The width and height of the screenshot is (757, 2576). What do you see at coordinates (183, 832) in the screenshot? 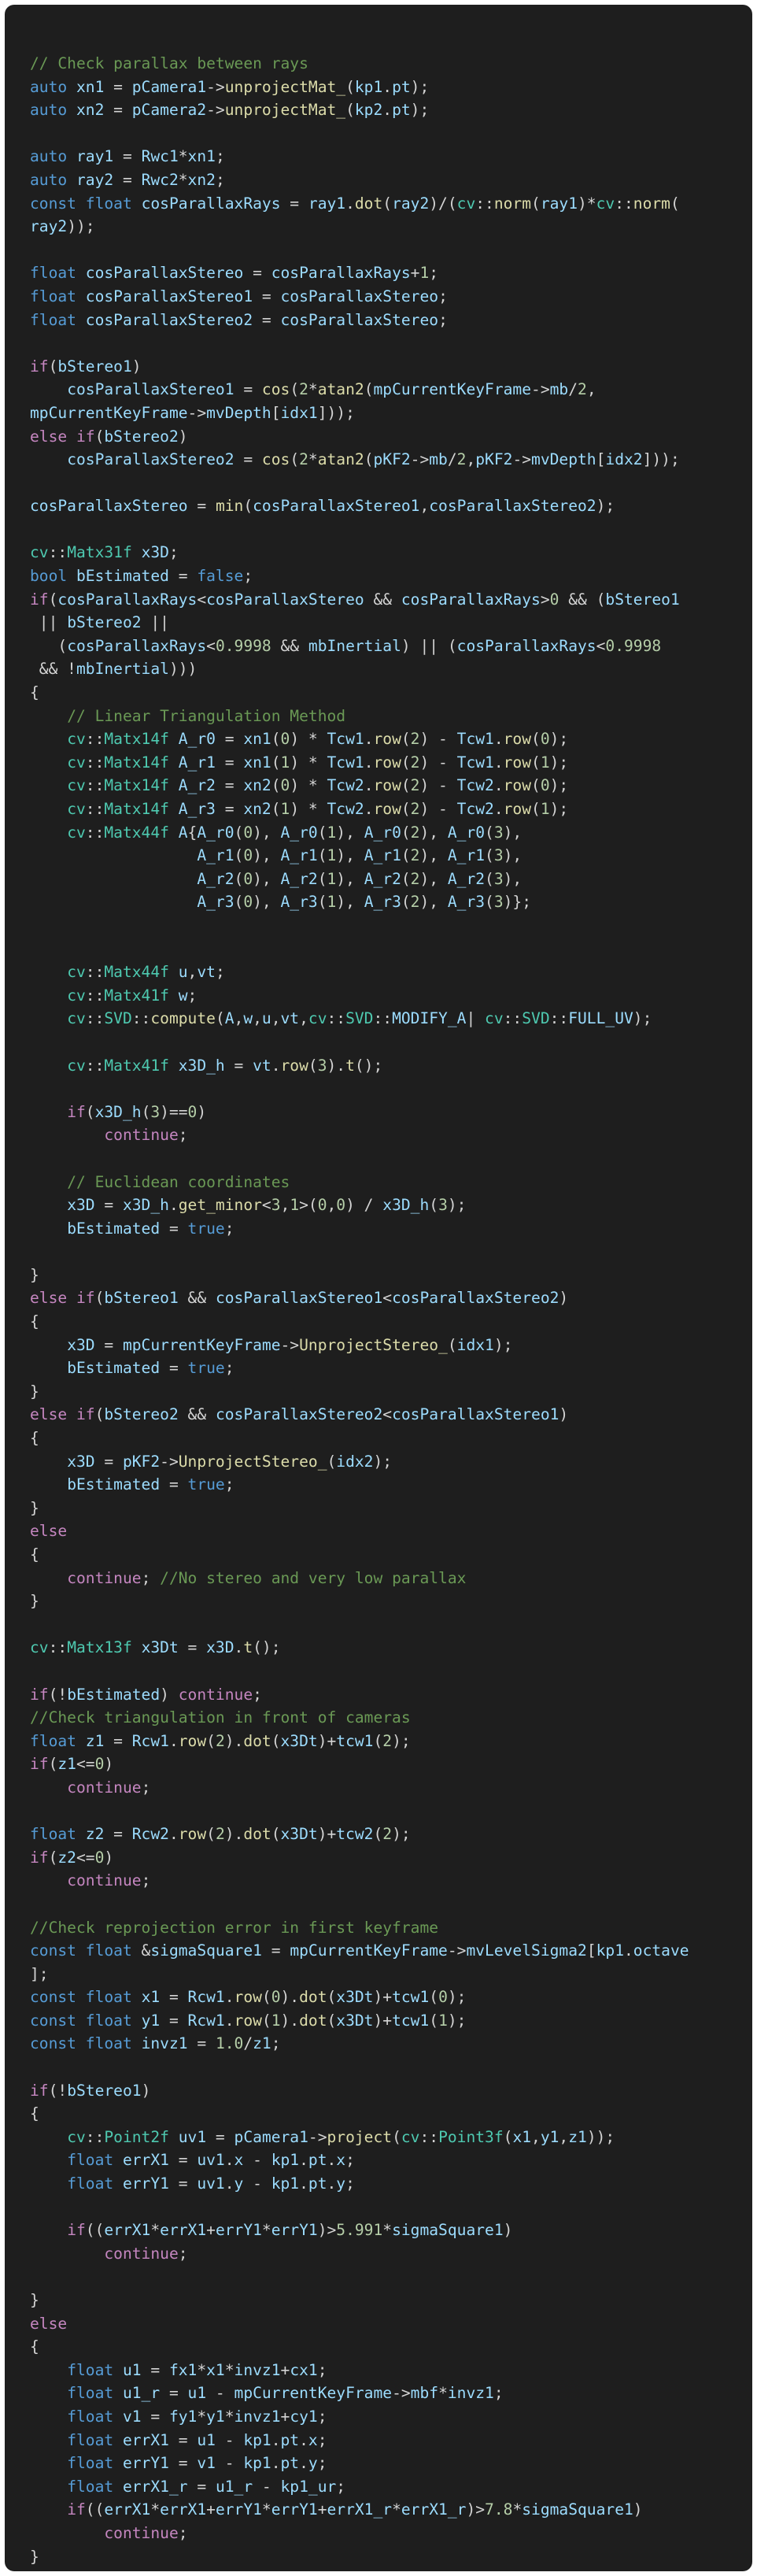
I see `identifier-token: A` at bounding box center [183, 832].